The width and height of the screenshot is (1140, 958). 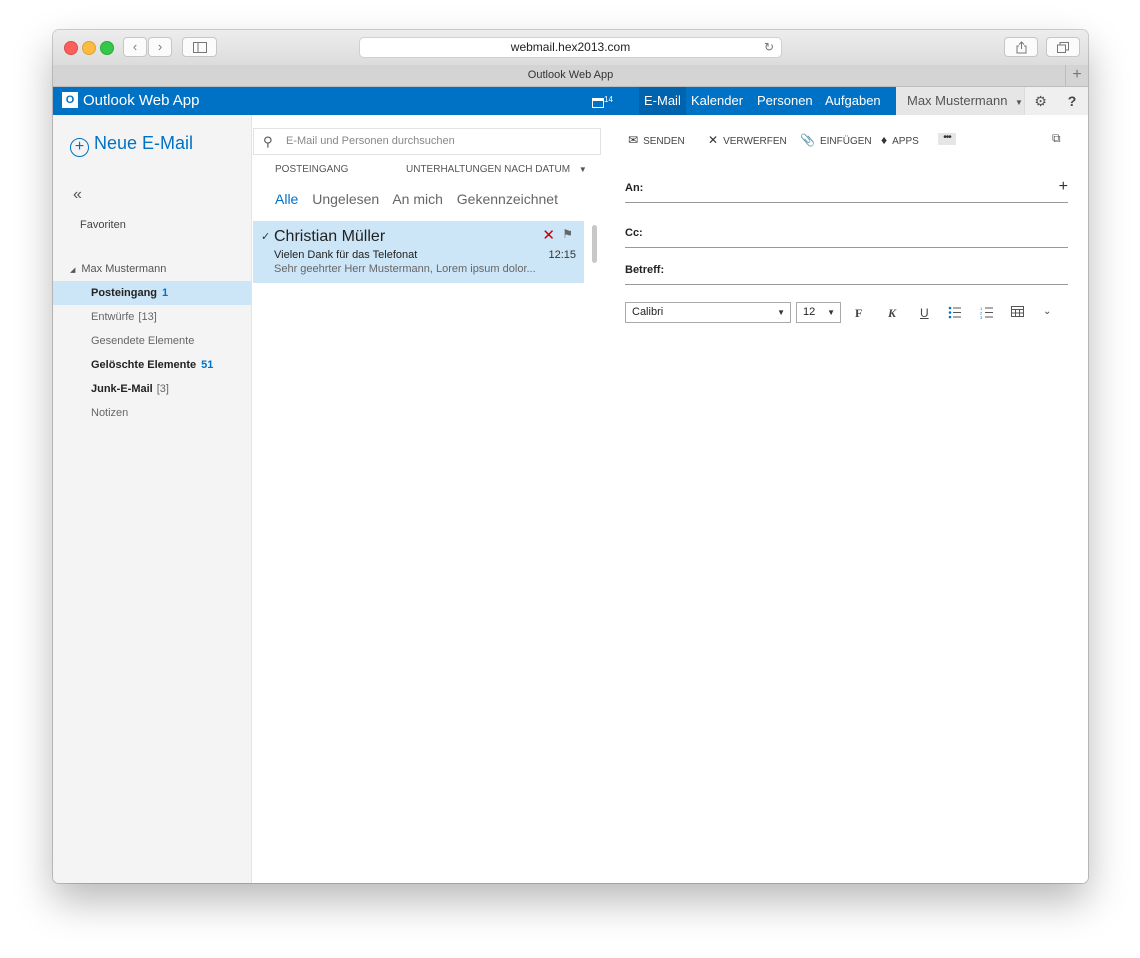 I want to click on item-count: [3], so click(x=162, y=389).